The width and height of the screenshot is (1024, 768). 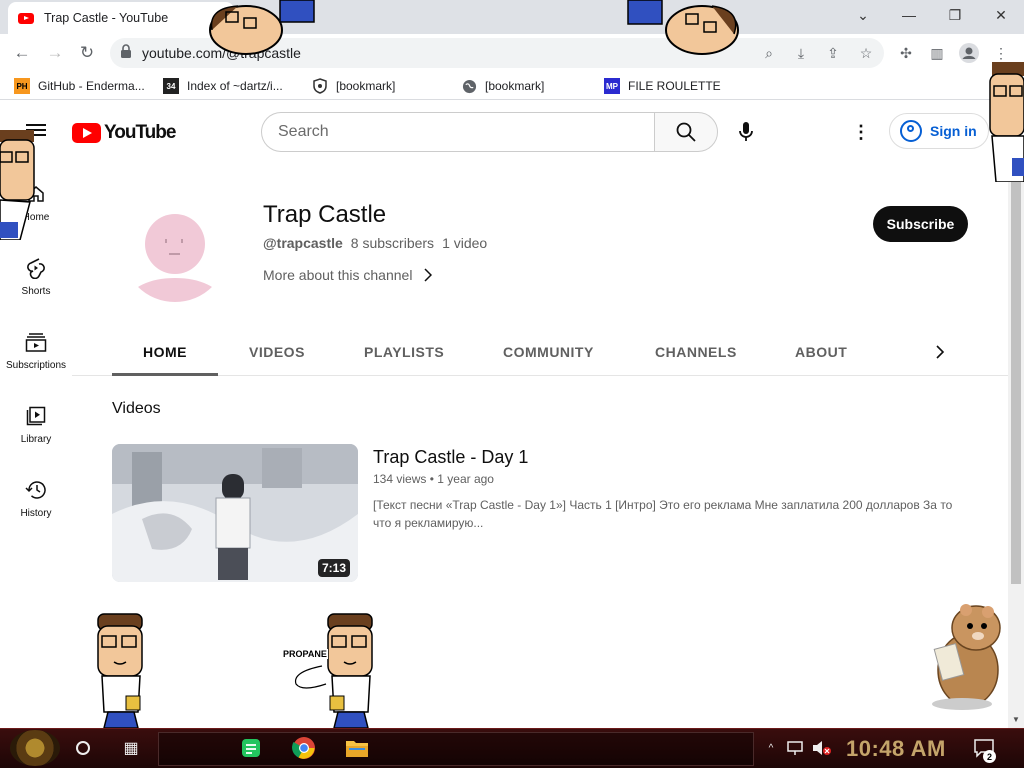 What do you see at coordinates (175, 249) in the screenshot?
I see `channel-avatar` at bounding box center [175, 249].